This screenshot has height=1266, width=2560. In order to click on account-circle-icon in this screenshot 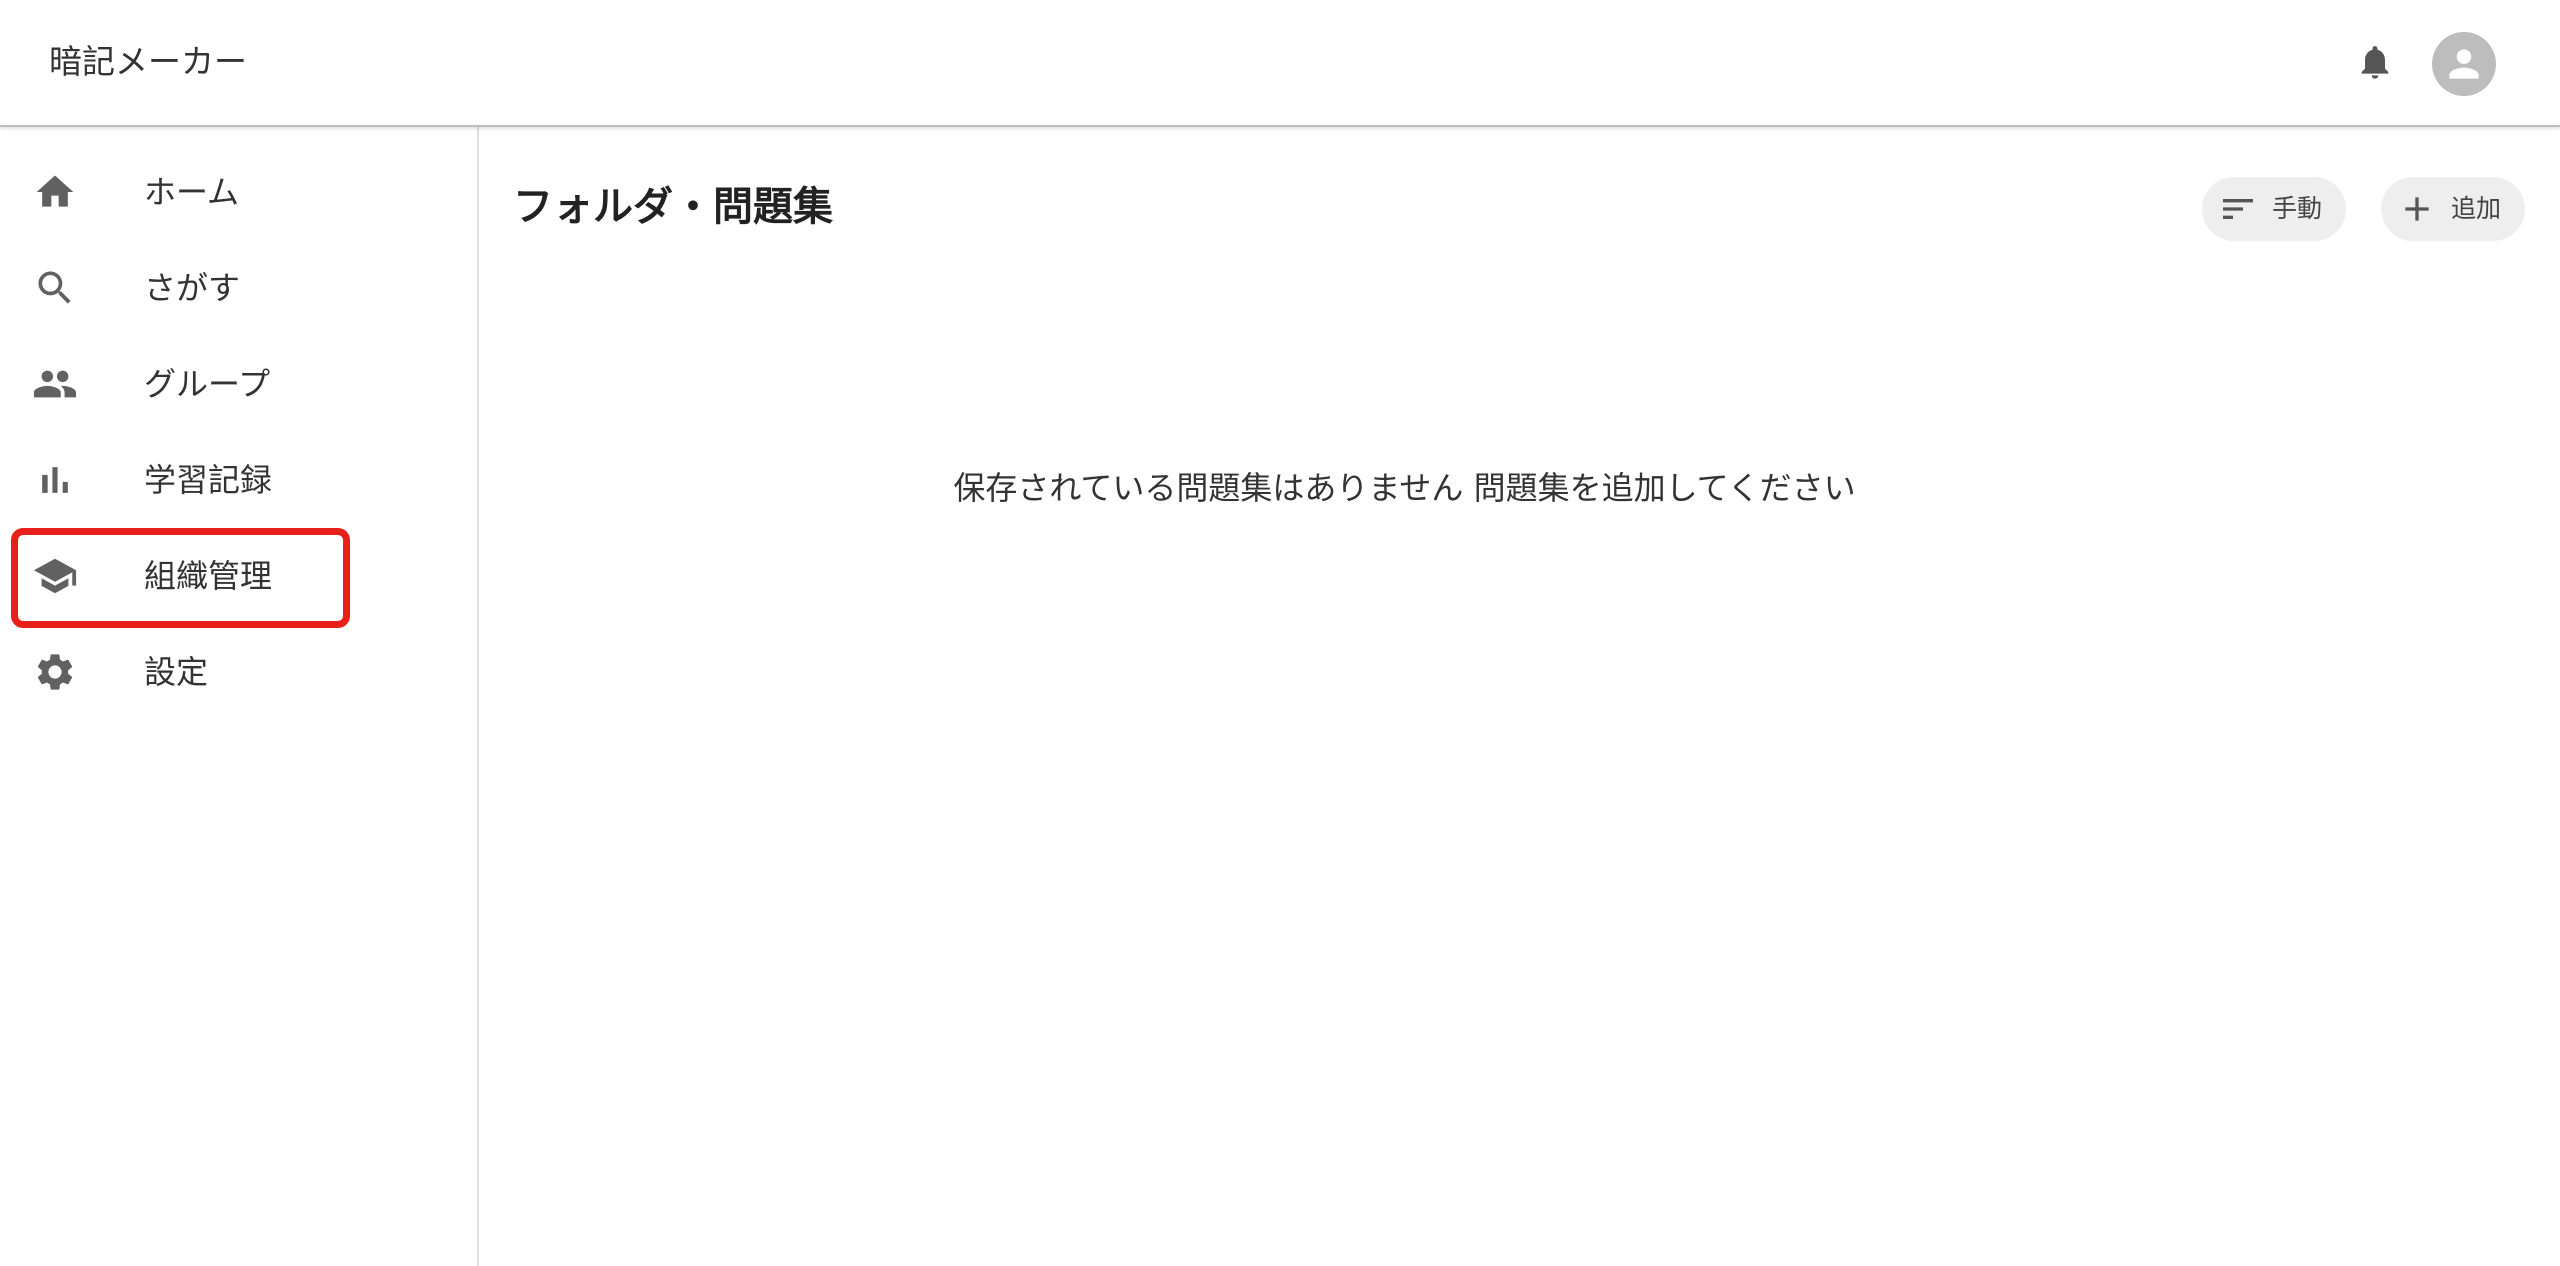, I will do `click(2464, 64)`.